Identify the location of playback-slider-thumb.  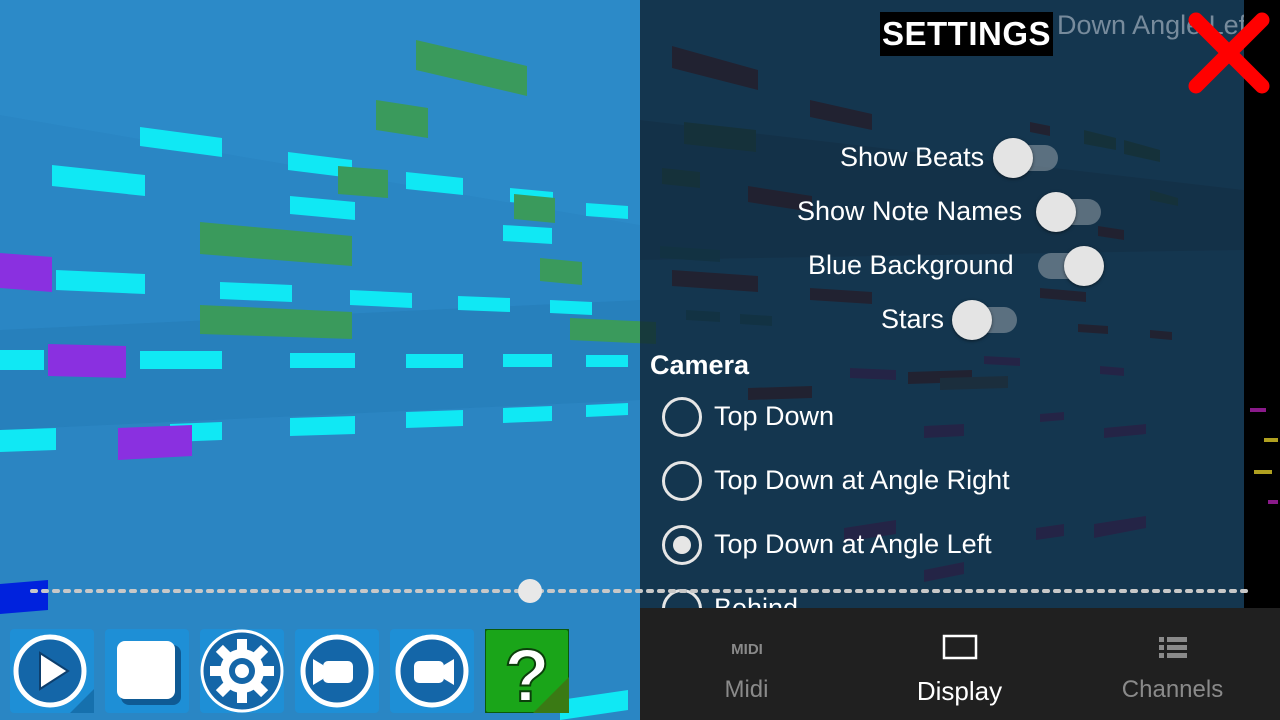
(530, 591).